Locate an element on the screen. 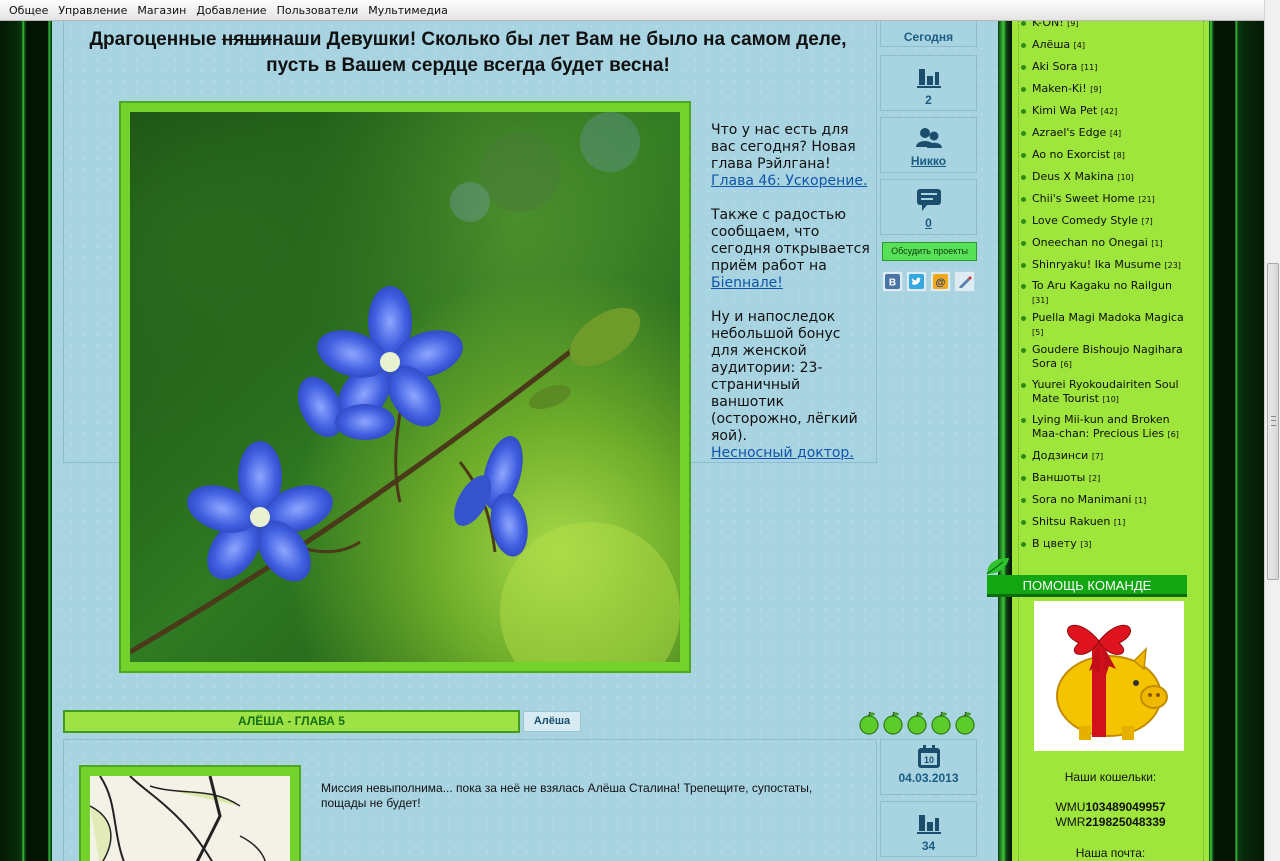 Image resolution: width=1280 pixels, height=861 pixels. category-item: В цвету [3] is located at coordinates (1102, 544).